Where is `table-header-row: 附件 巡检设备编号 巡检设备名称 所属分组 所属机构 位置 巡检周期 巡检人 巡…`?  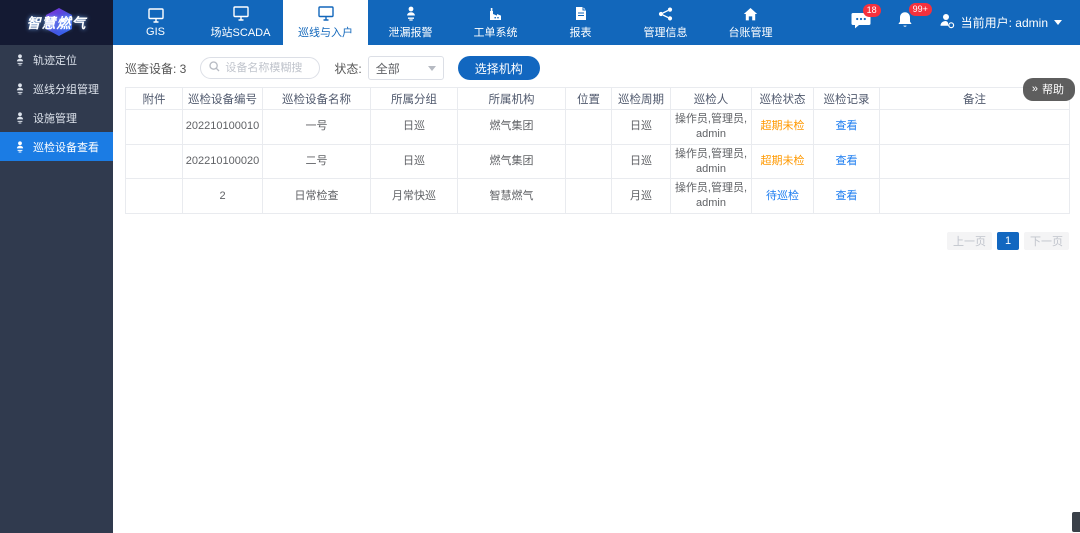 table-header-row: 附件 巡检设备编号 巡检设备名称 所属分组 所属机构 位置 巡检周期 巡检人 巡… is located at coordinates (597, 98).